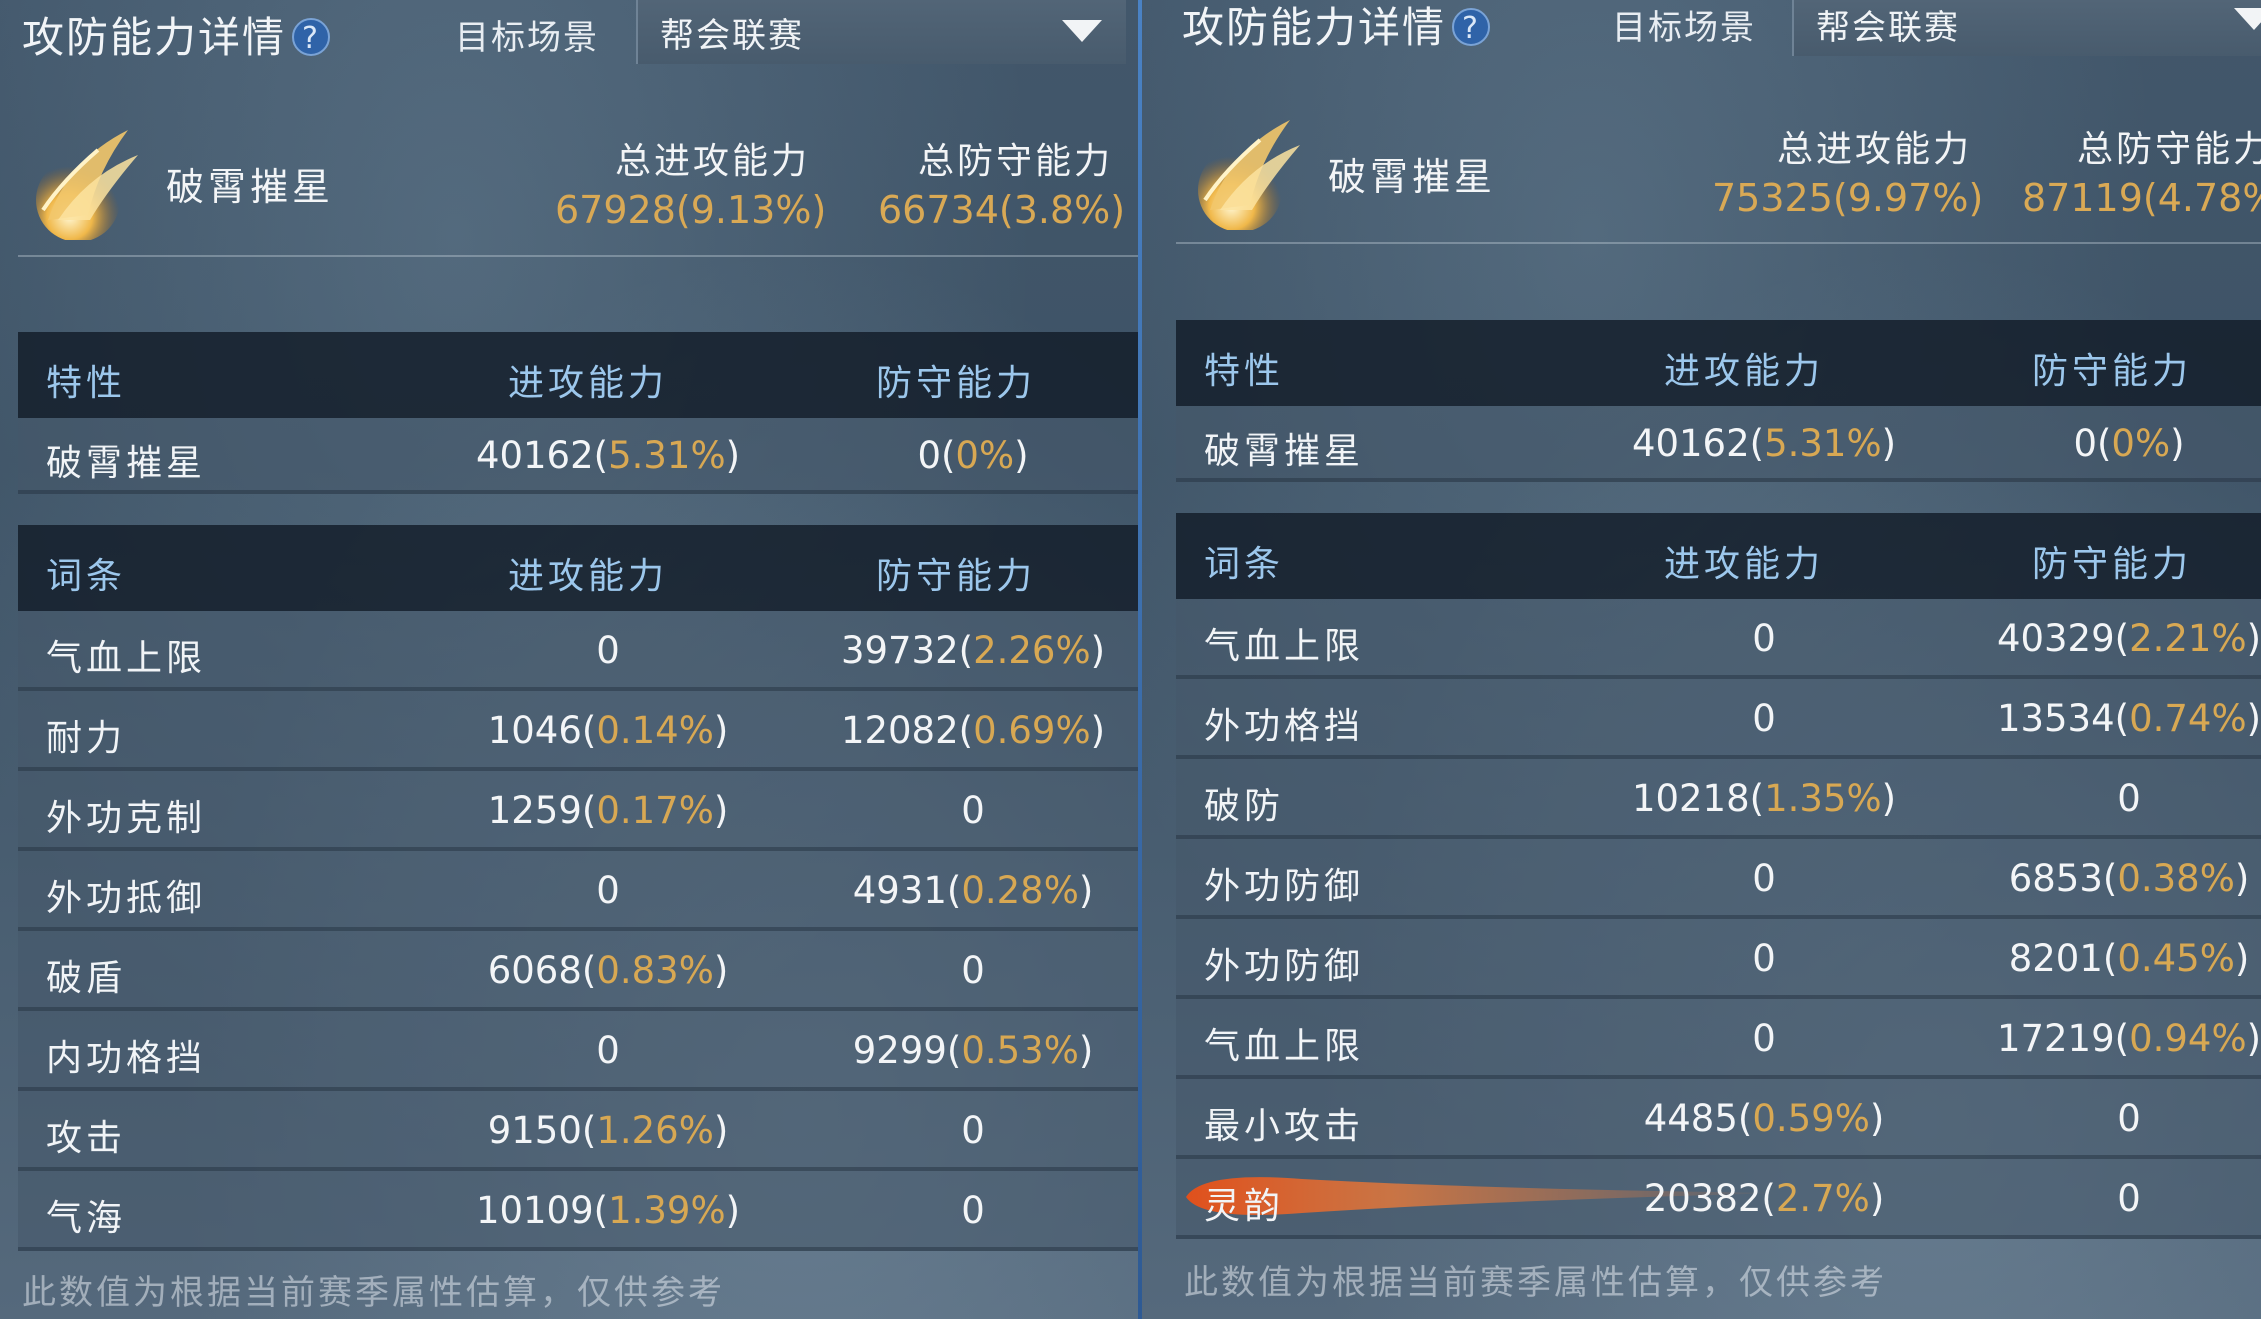  I want to click on table-row: 外功防御 0 6853(0.38%), so click(1718, 879).